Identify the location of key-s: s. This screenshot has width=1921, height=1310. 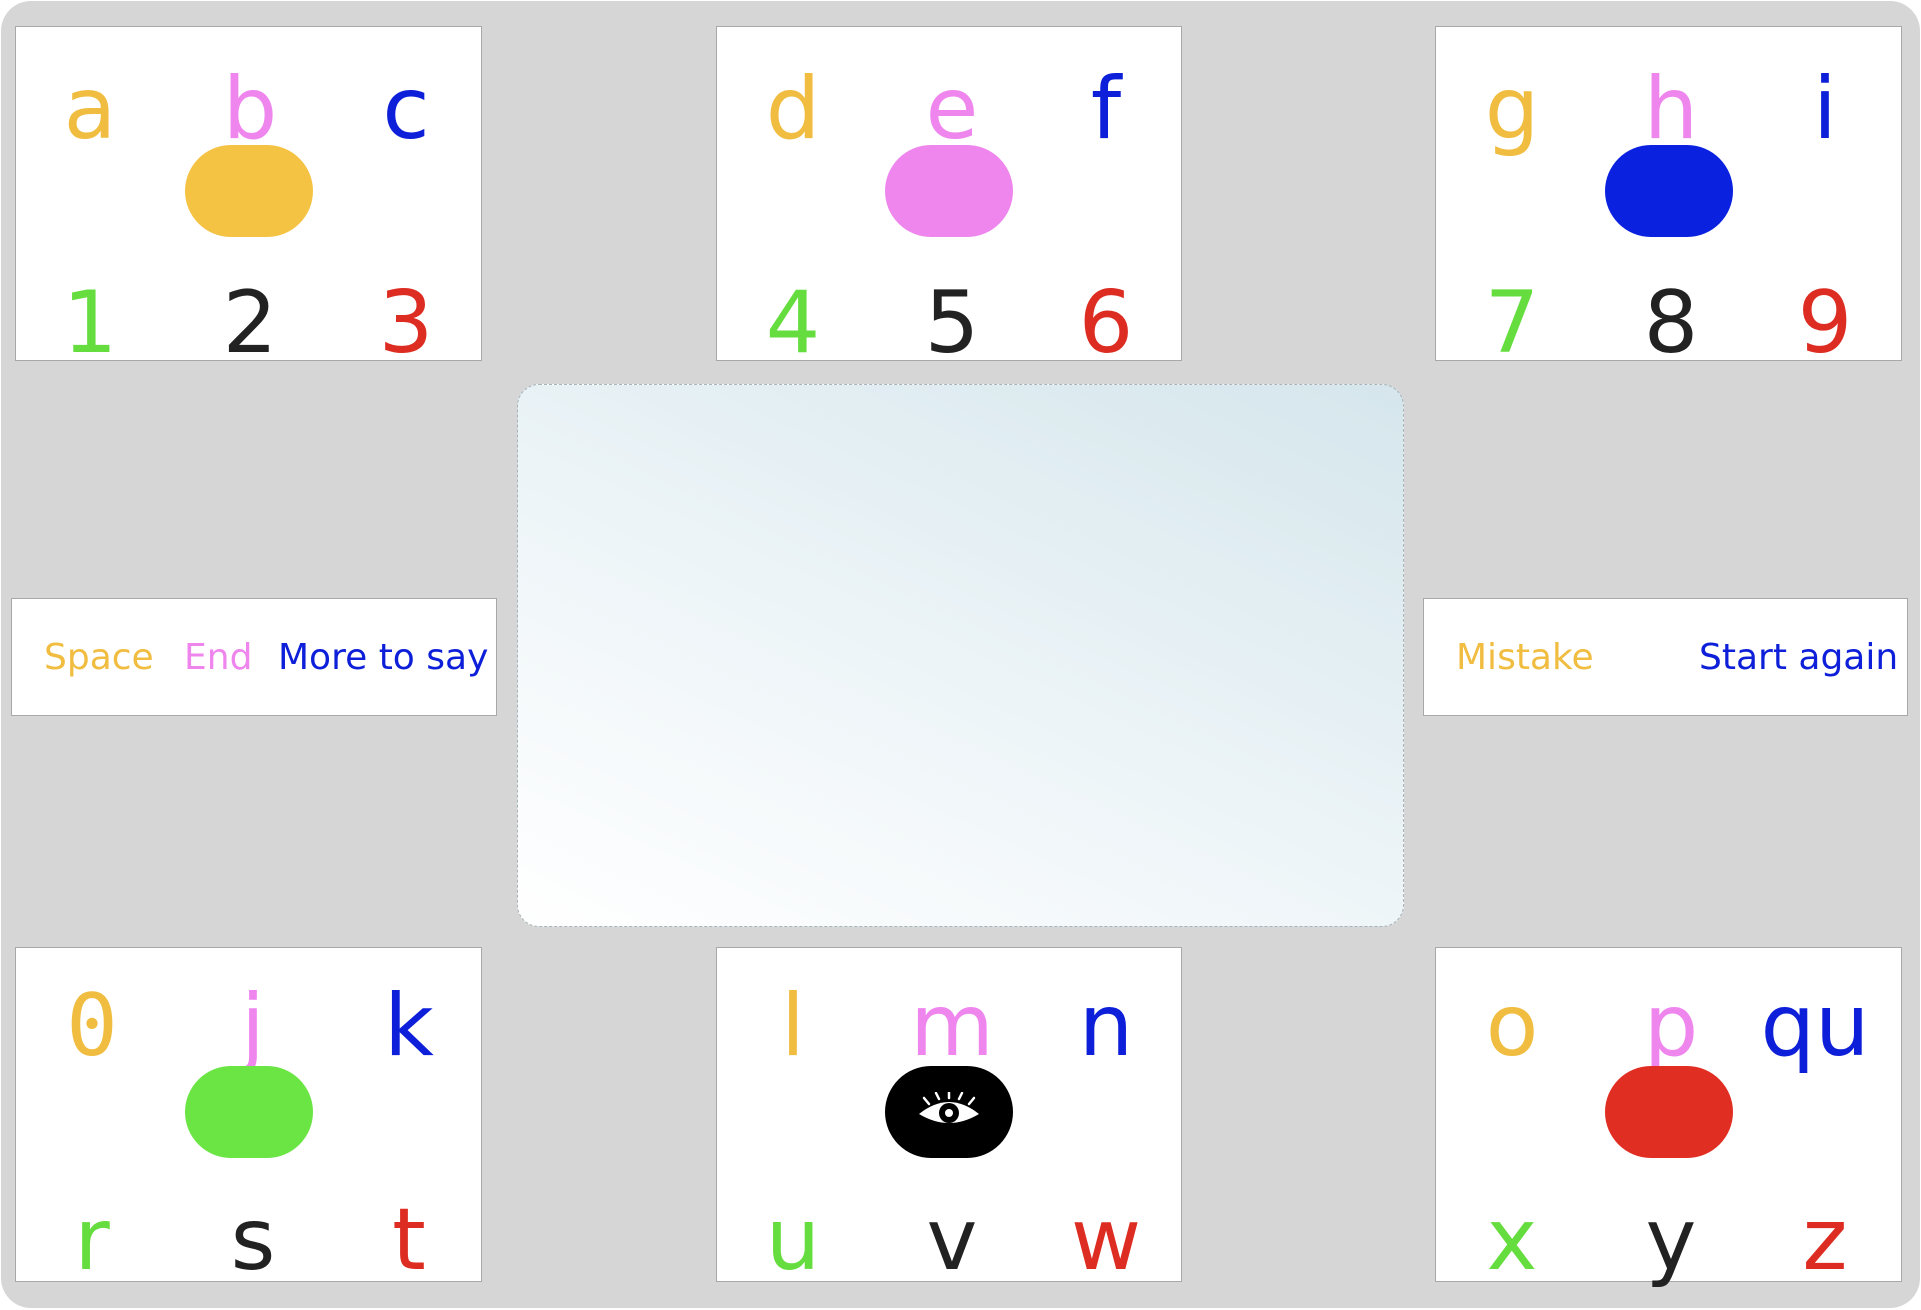
(253, 1240).